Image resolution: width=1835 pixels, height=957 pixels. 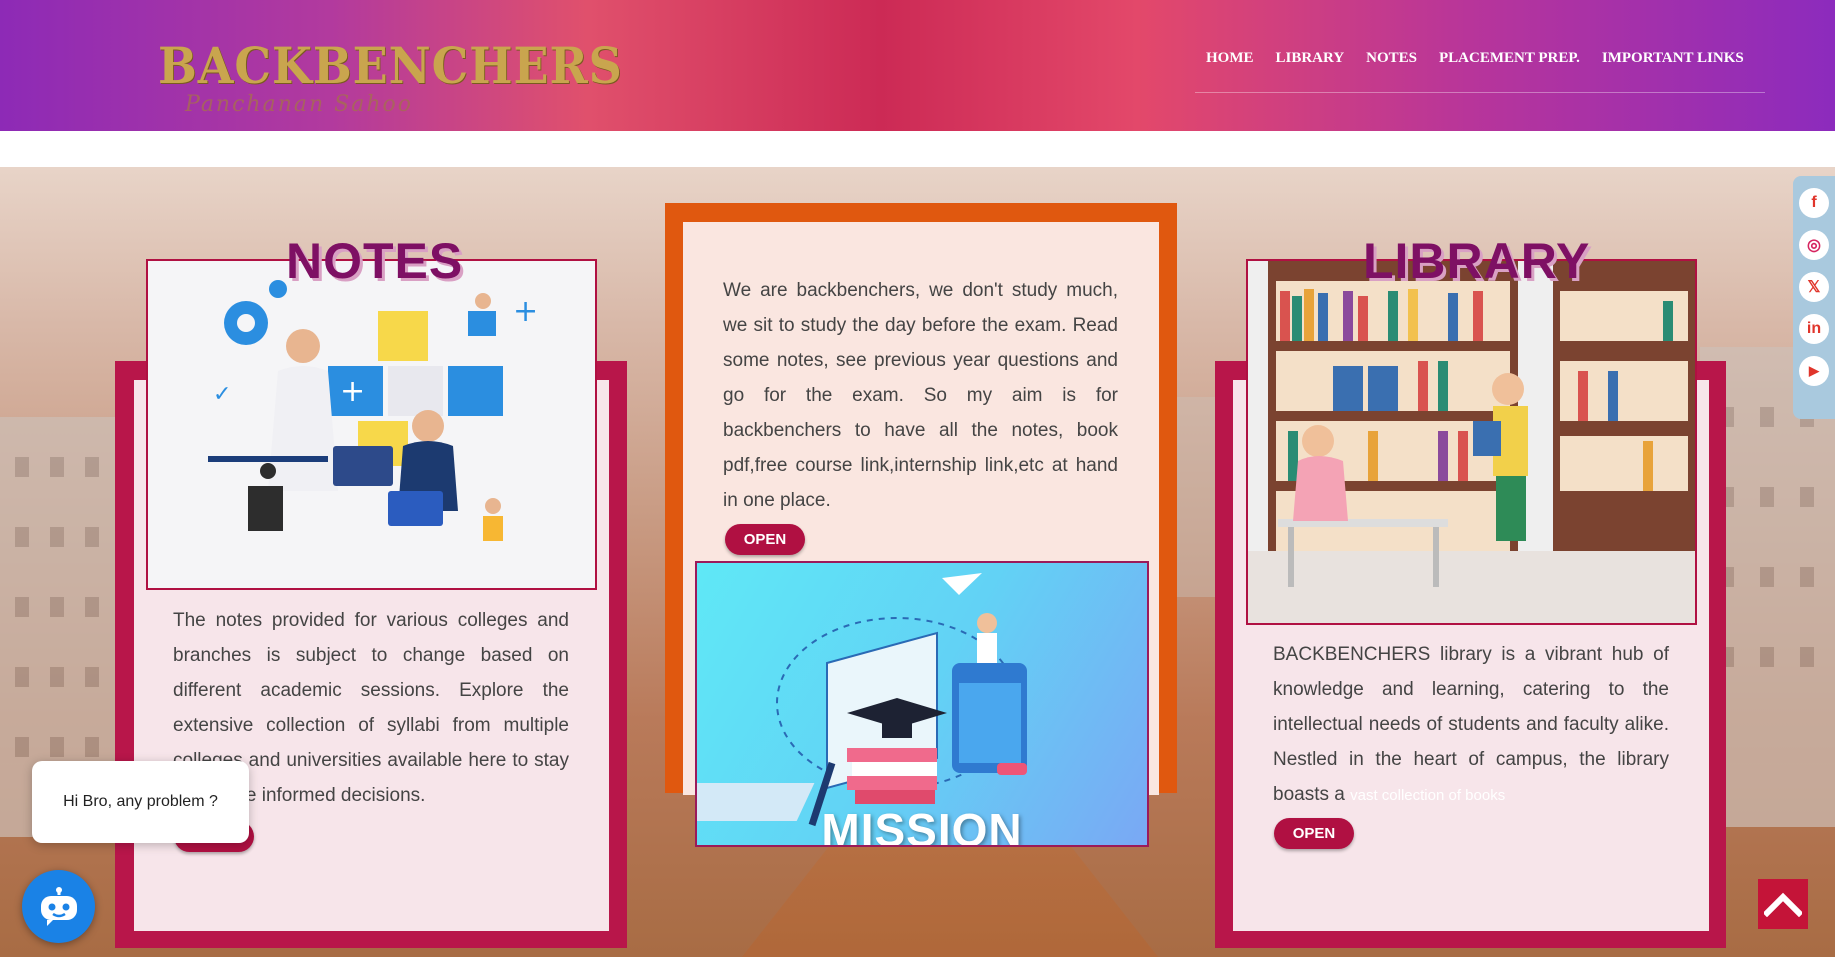 What do you see at coordinates (373, 410) in the screenshot?
I see `notes-illustration: + + ✓` at bounding box center [373, 410].